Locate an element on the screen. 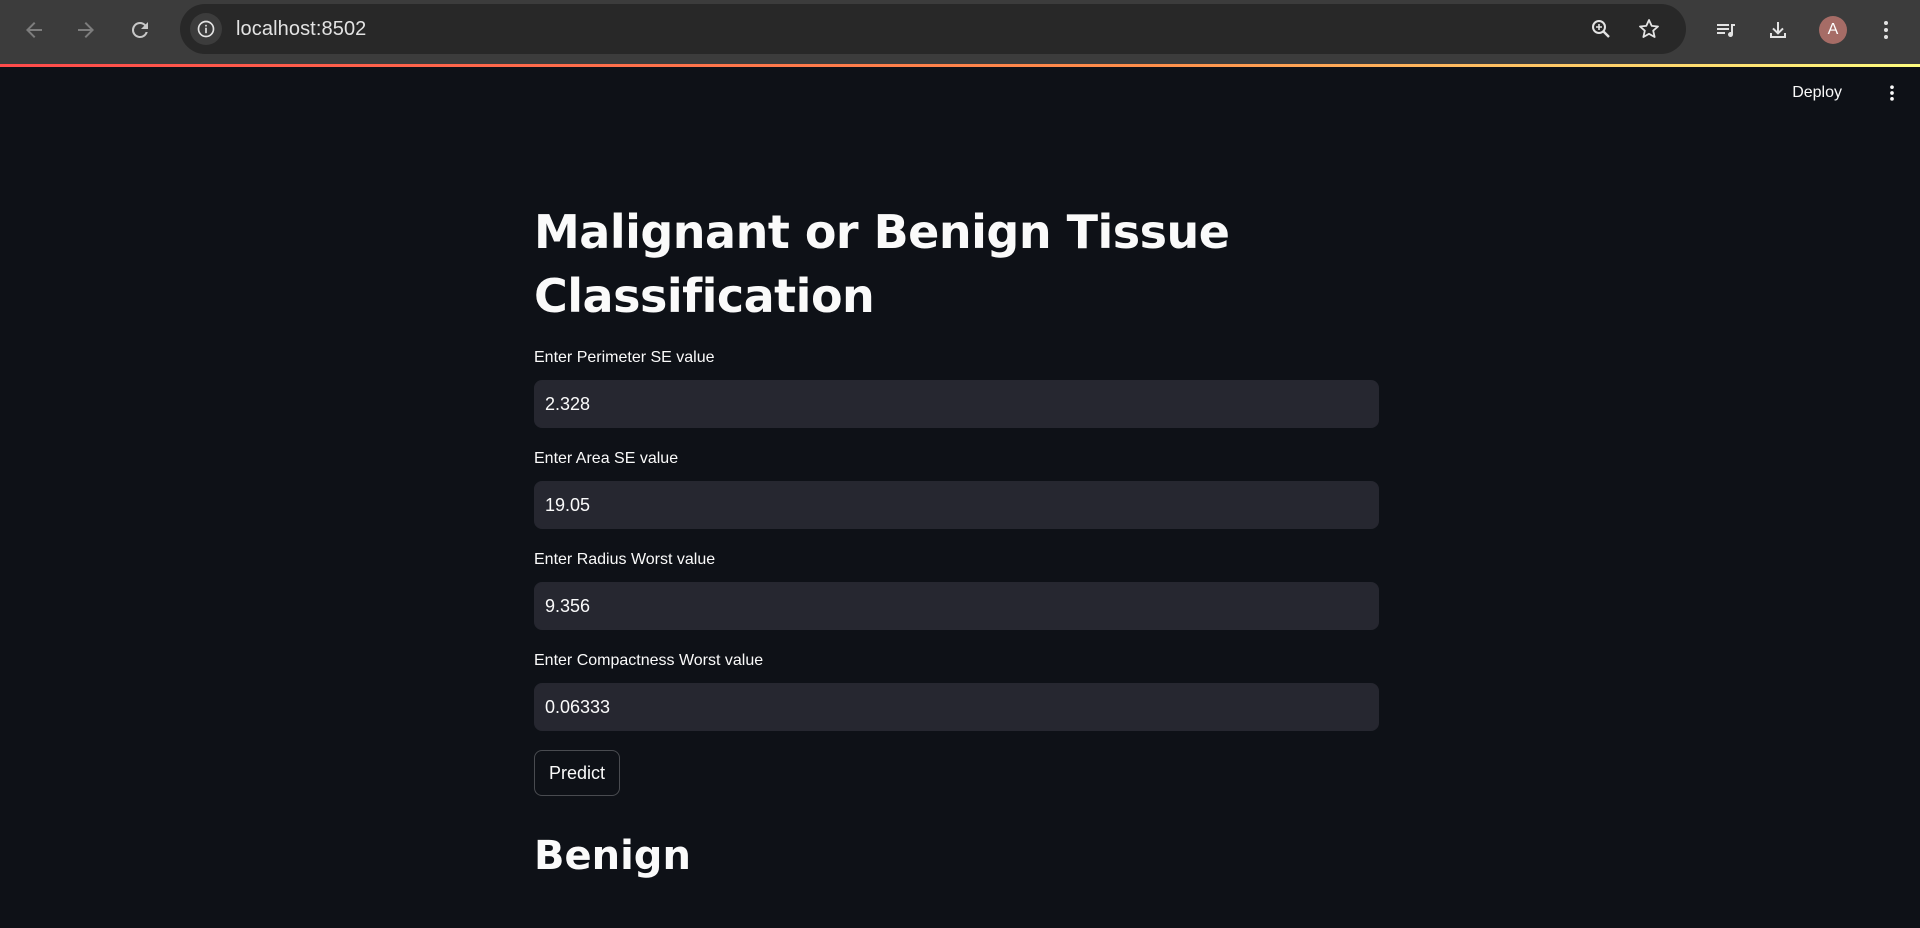 The height and width of the screenshot is (928, 1920). star-icon is located at coordinates (1649, 28).